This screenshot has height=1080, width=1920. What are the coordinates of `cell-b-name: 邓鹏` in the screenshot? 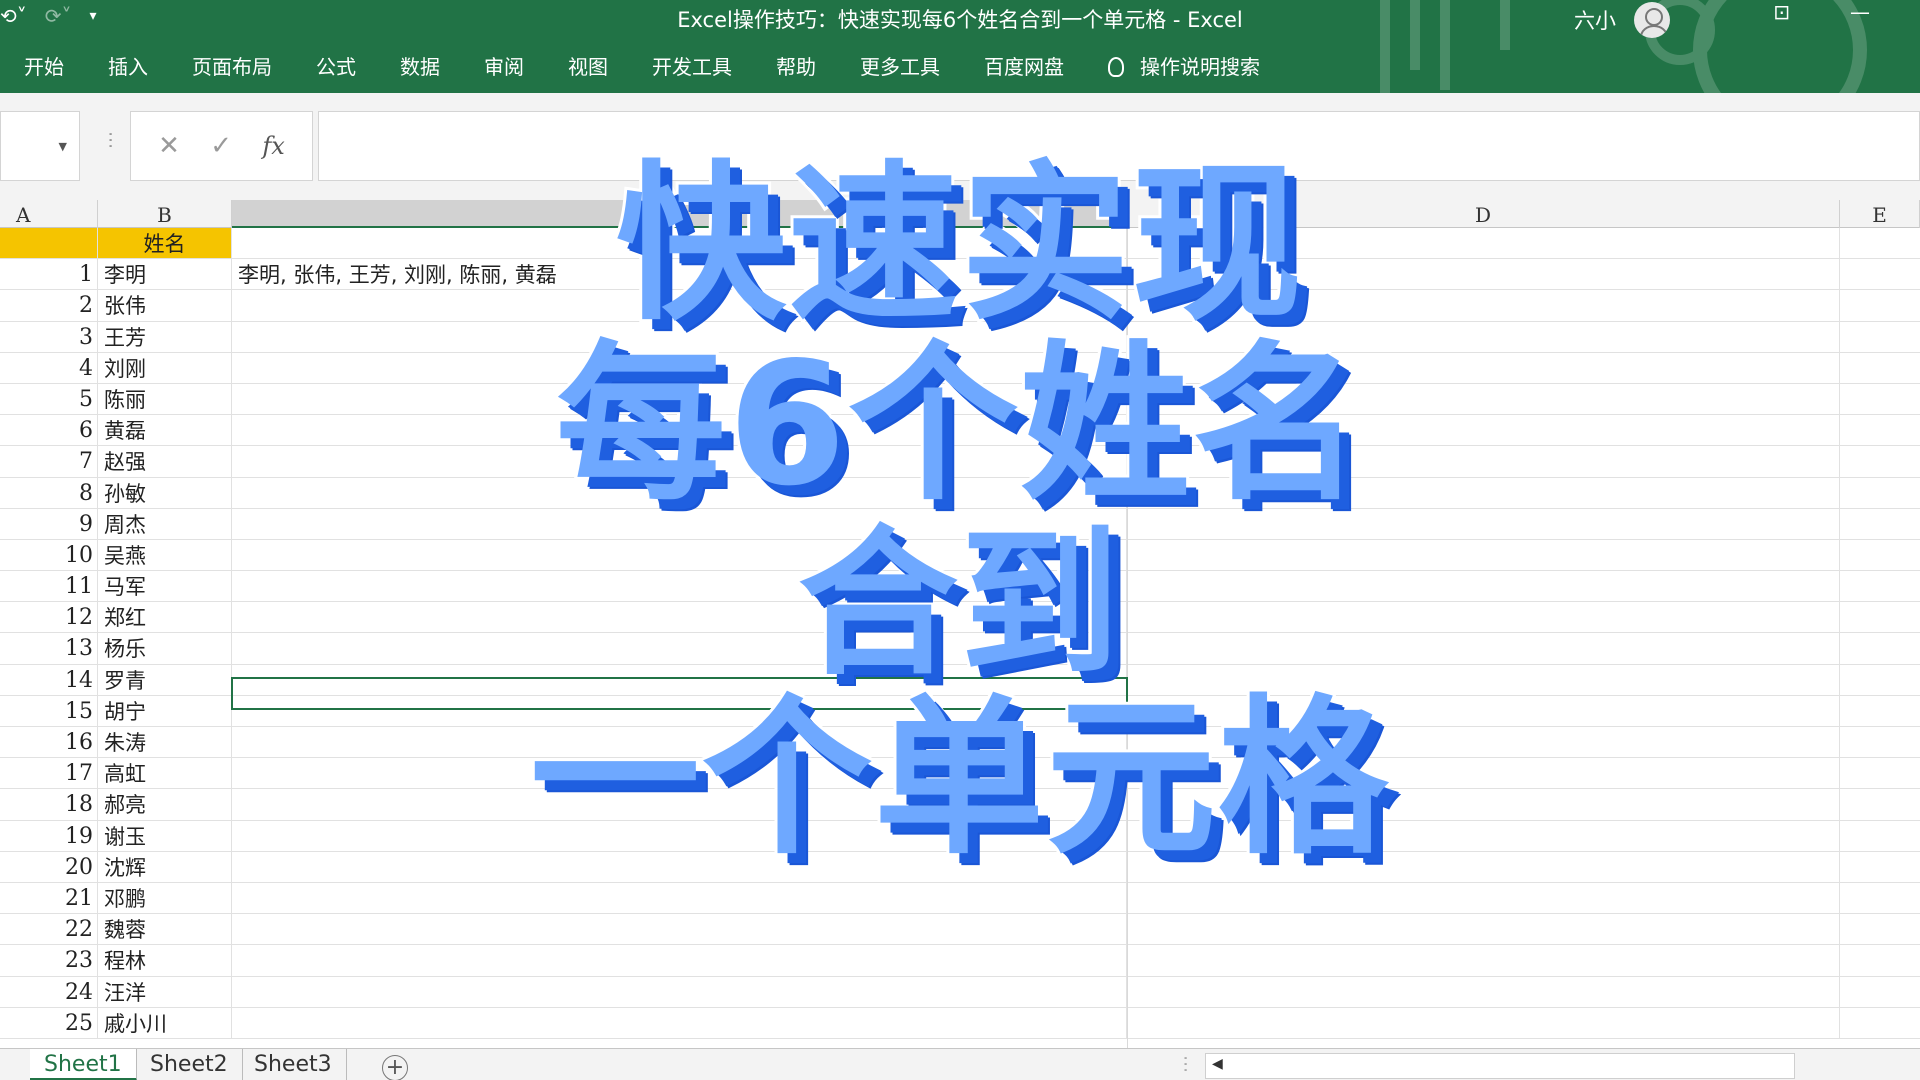 It's located at (165, 898).